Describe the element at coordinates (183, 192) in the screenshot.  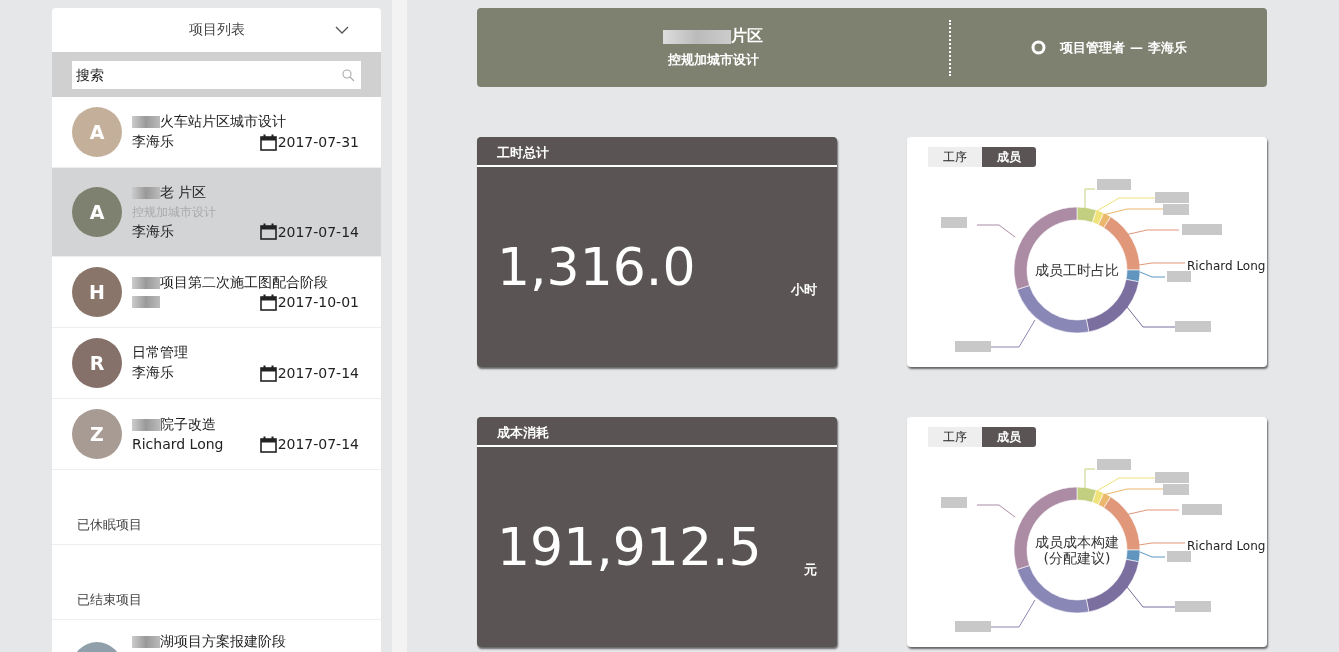
I see `project-name: 老 片区` at that location.